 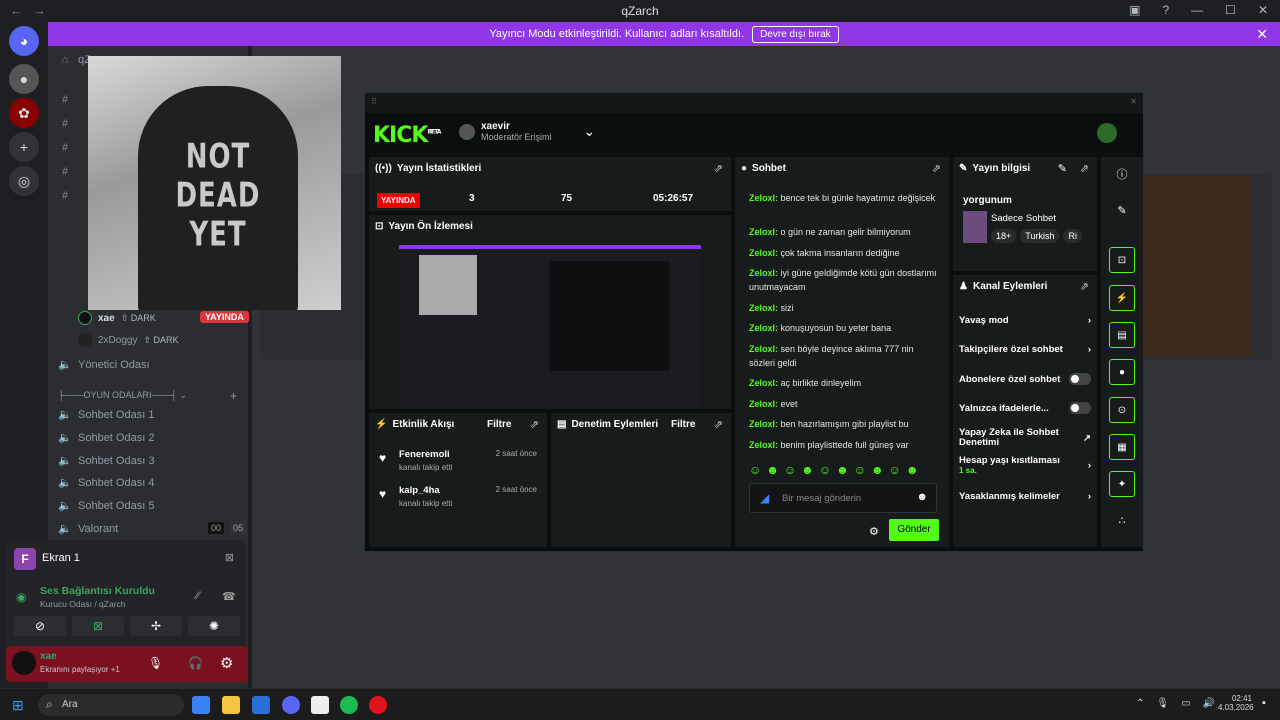 What do you see at coordinates (88, 529) in the screenshot?
I see `voice-channel-valorant: 🔈 Valorant` at bounding box center [88, 529].